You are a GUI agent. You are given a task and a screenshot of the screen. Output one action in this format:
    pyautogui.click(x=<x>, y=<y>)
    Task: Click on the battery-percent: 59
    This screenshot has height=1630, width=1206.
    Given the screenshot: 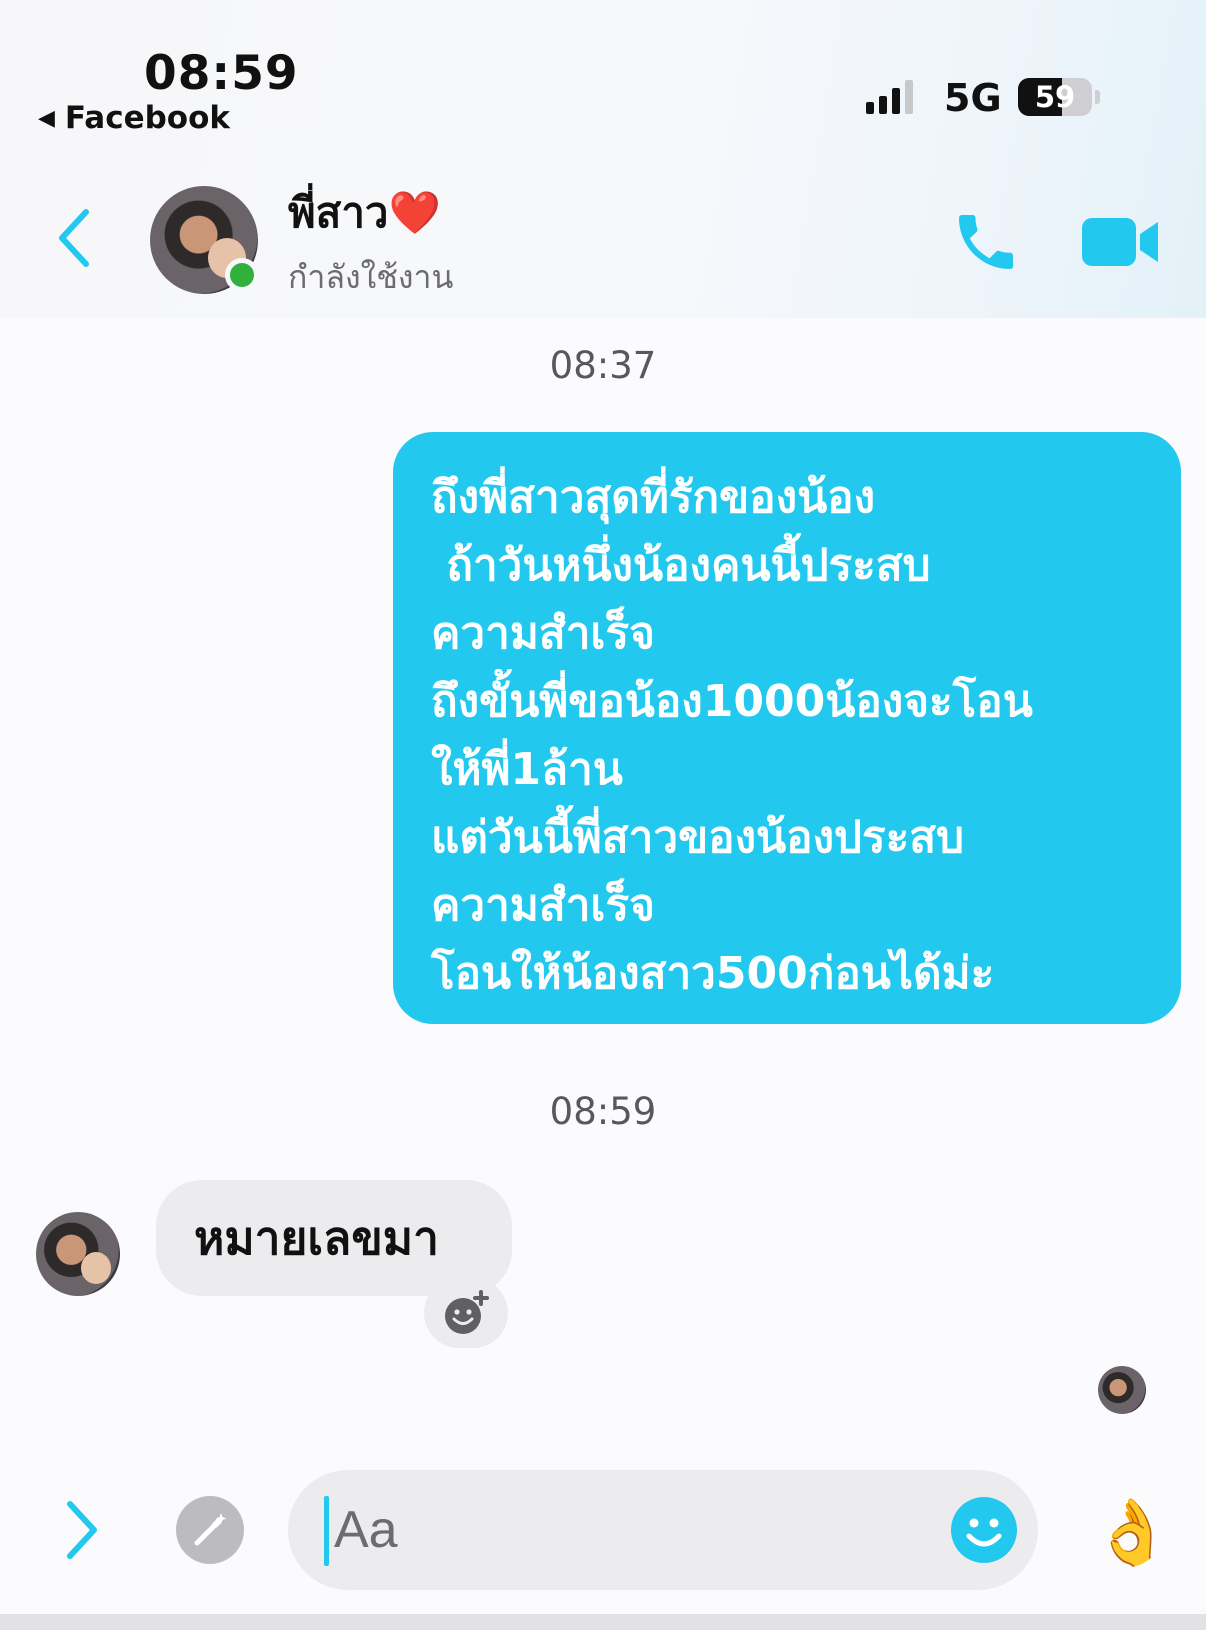 What is the action you would take?
    pyautogui.click(x=1055, y=97)
    